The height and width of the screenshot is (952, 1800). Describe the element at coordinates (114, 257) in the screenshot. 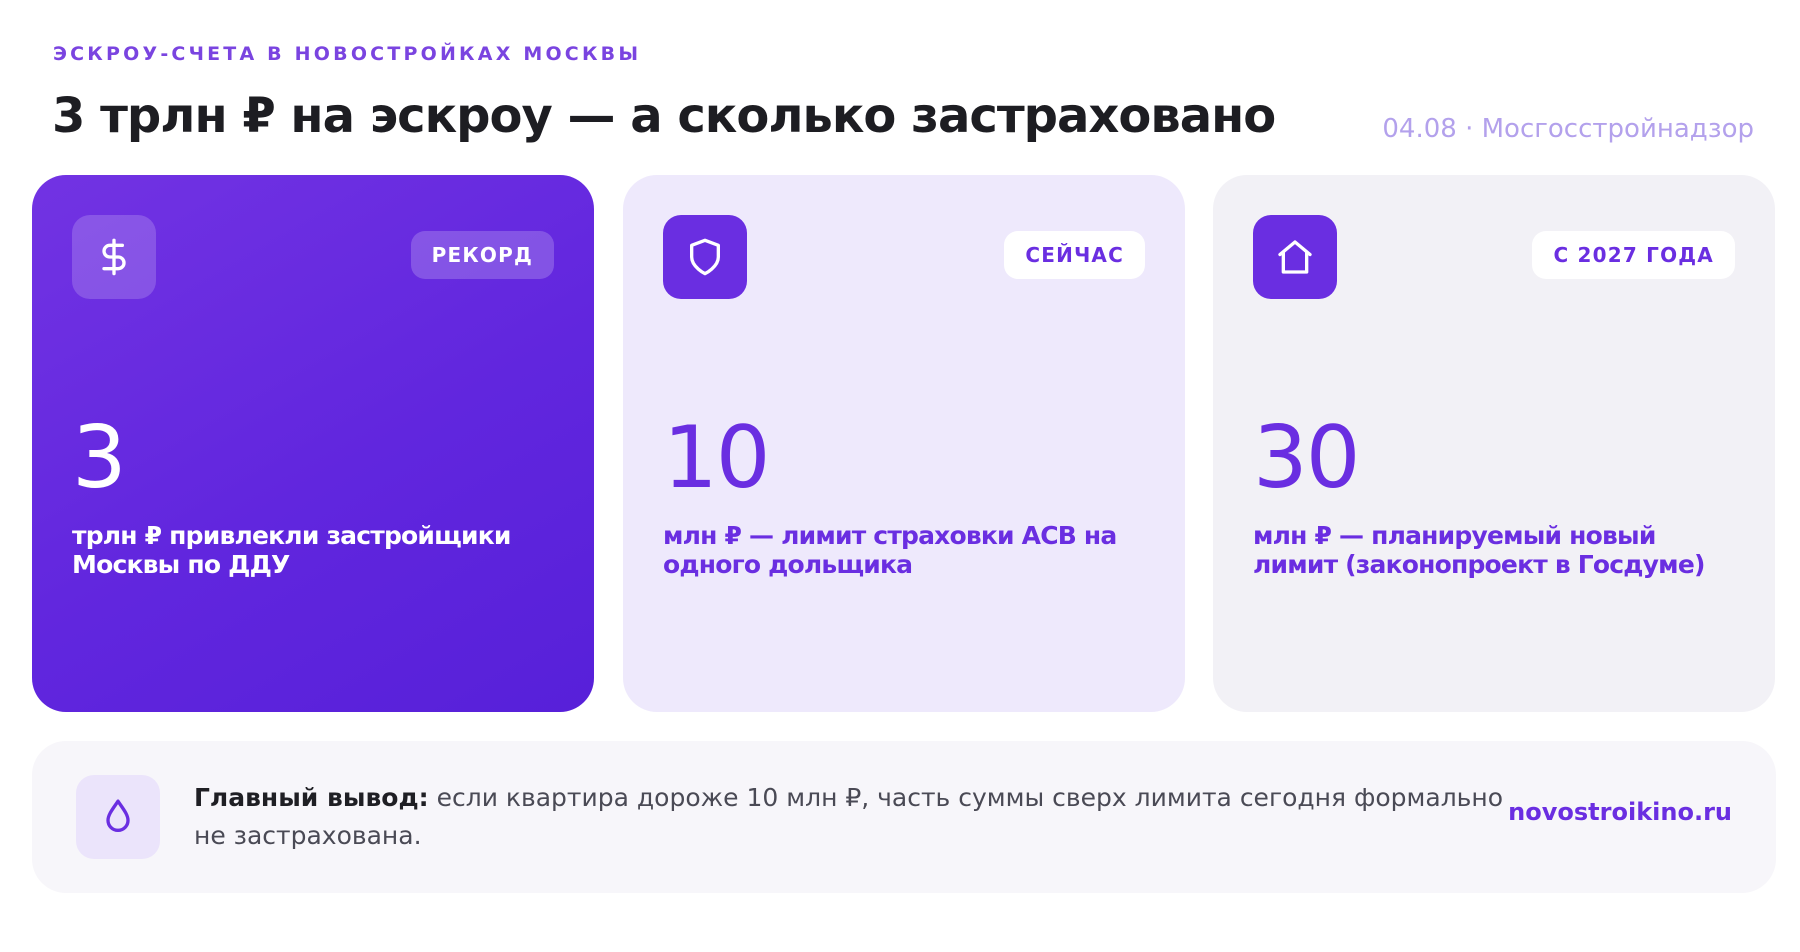

I see `dollar-icon` at that location.